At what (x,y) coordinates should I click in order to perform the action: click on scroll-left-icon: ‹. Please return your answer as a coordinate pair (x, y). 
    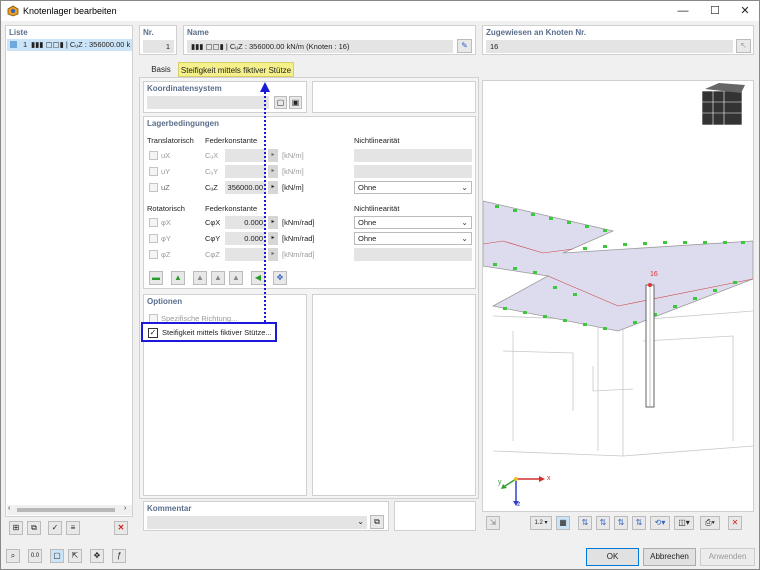
    Looking at the image, I should click on (9, 508).